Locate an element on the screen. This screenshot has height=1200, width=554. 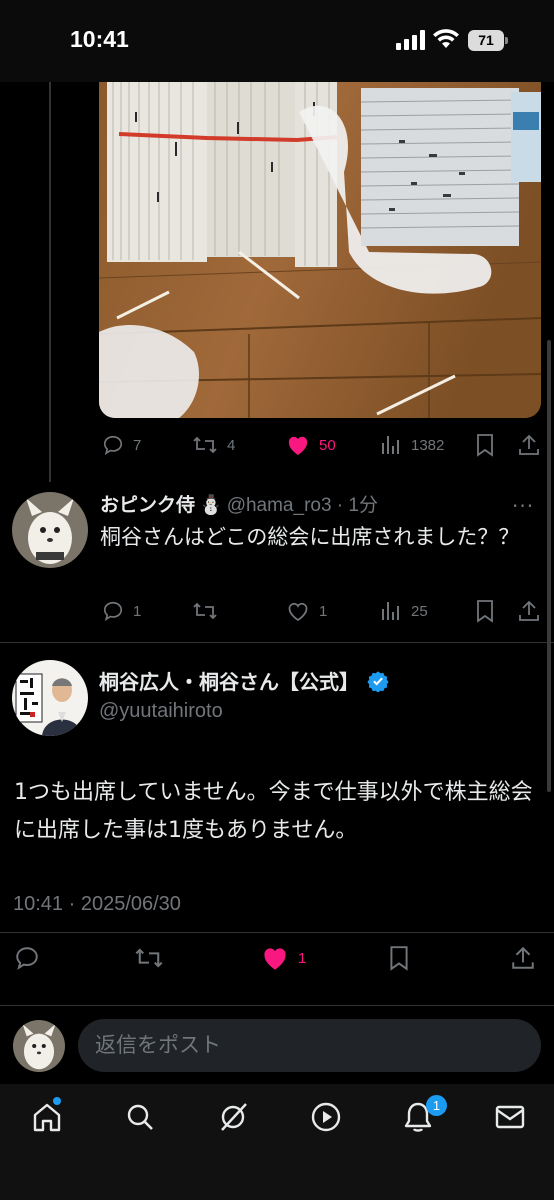
person-avatar-image is located at coordinates (50, 698).